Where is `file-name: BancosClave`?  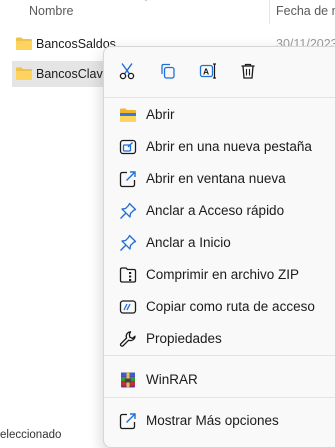
file-name: BancosClave is located at coordinates (73, 74).